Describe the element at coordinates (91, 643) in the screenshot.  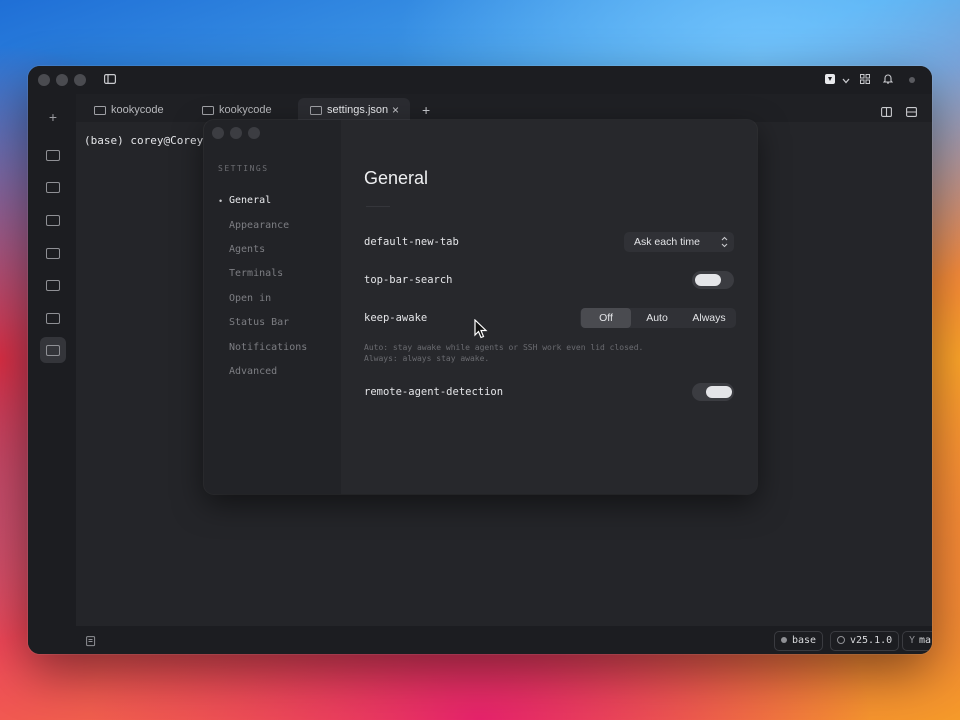
I see `edit-icon` at that location.